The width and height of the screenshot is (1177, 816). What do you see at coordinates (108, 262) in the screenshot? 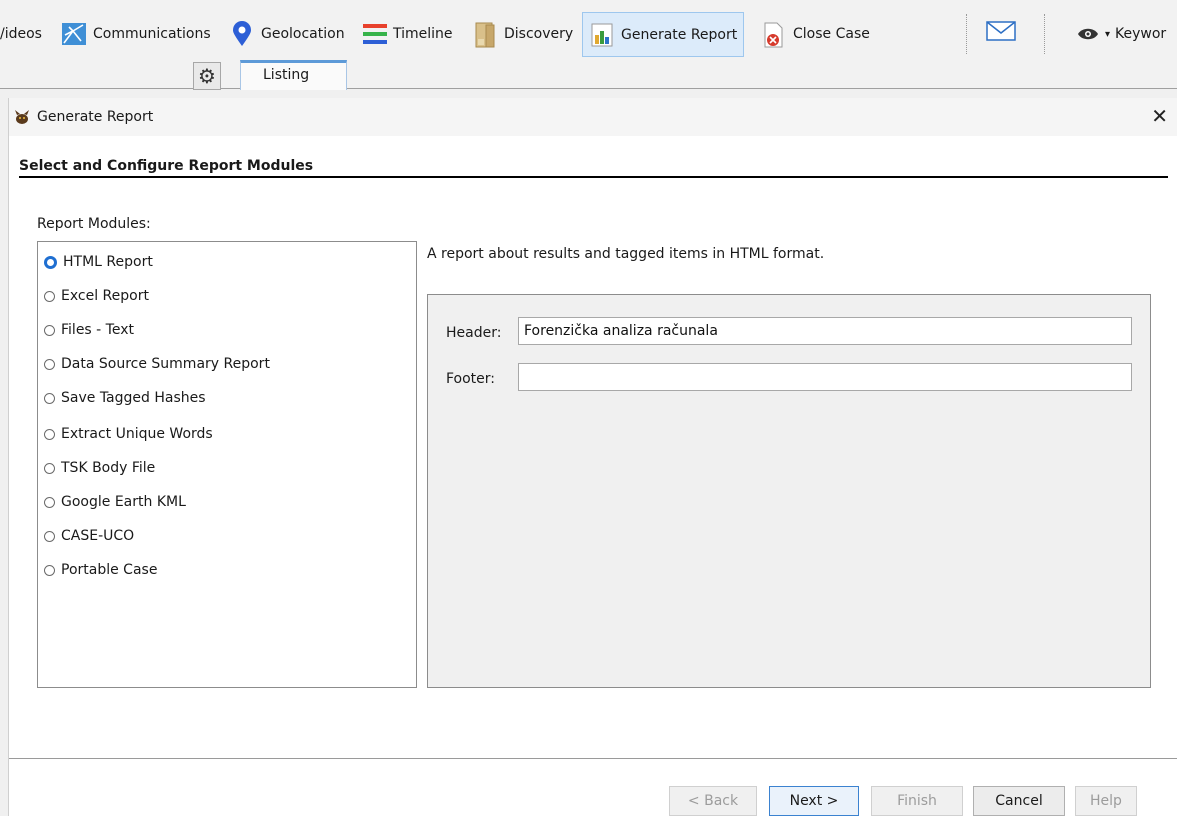
I see `module-label: HTML Report` at bounding box center [108, 262].